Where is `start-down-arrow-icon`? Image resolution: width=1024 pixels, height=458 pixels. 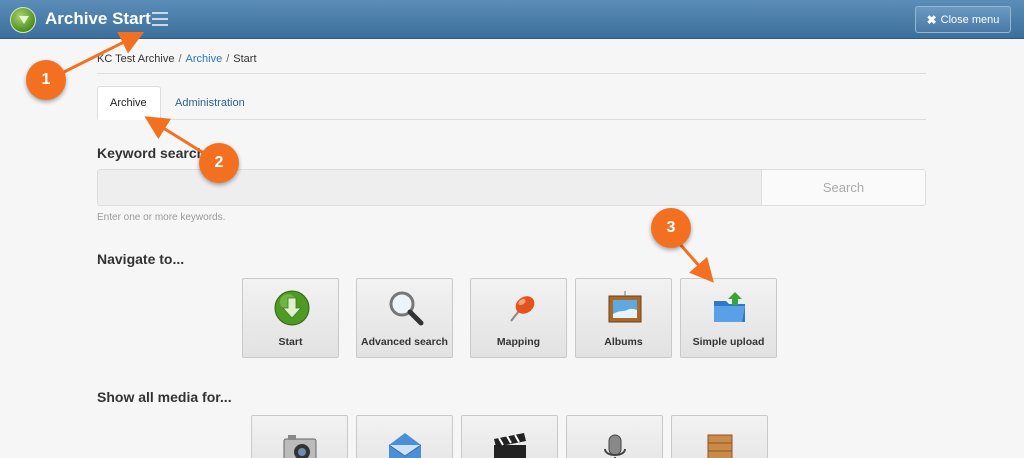
start-down-arrow-icon is located at coordinates (292, 308).